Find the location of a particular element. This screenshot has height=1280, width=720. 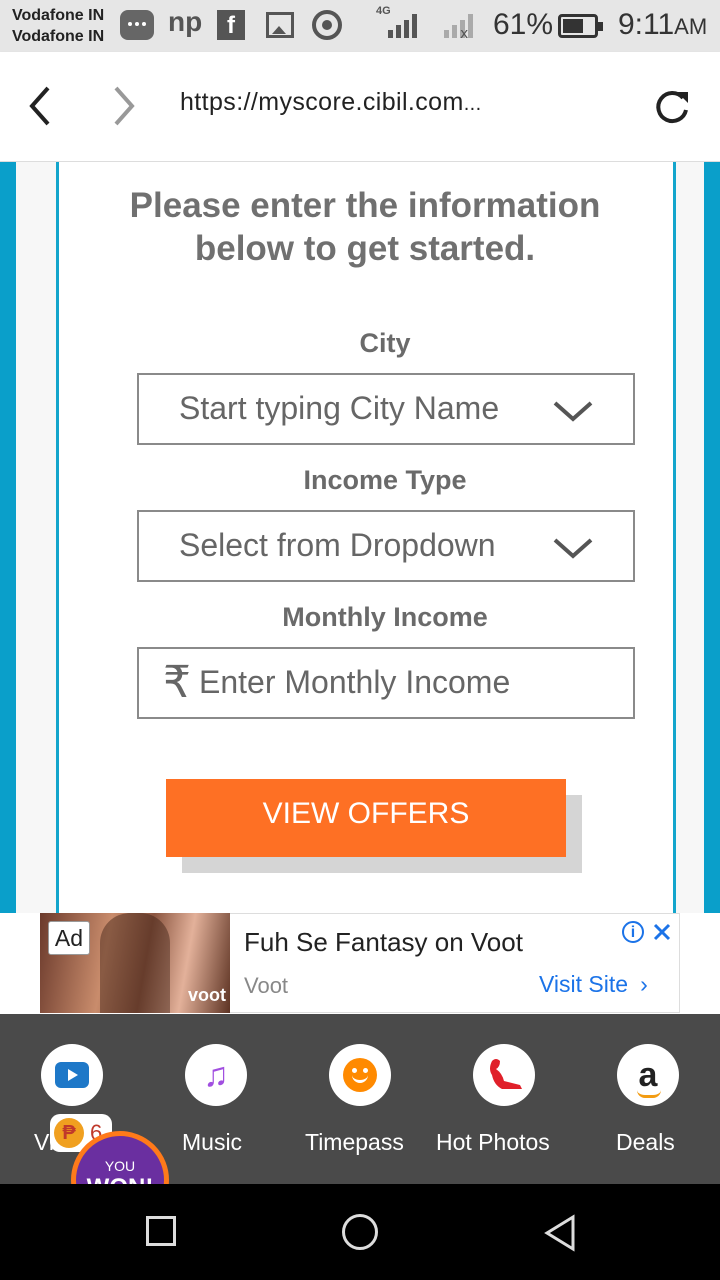

left-edge-accent is located at coordinates (8, 537).